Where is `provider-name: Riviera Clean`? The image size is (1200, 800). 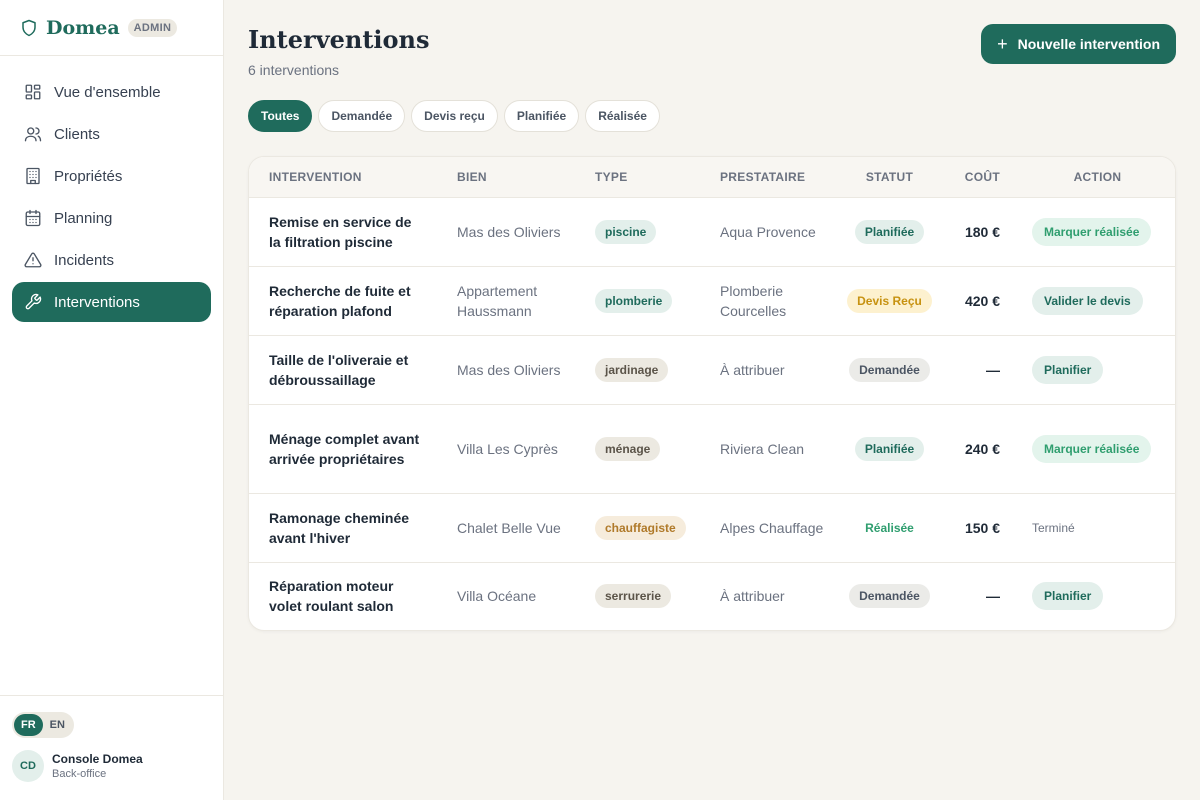 provider-name: Riviera Clean is located at coordinates (762, 448).